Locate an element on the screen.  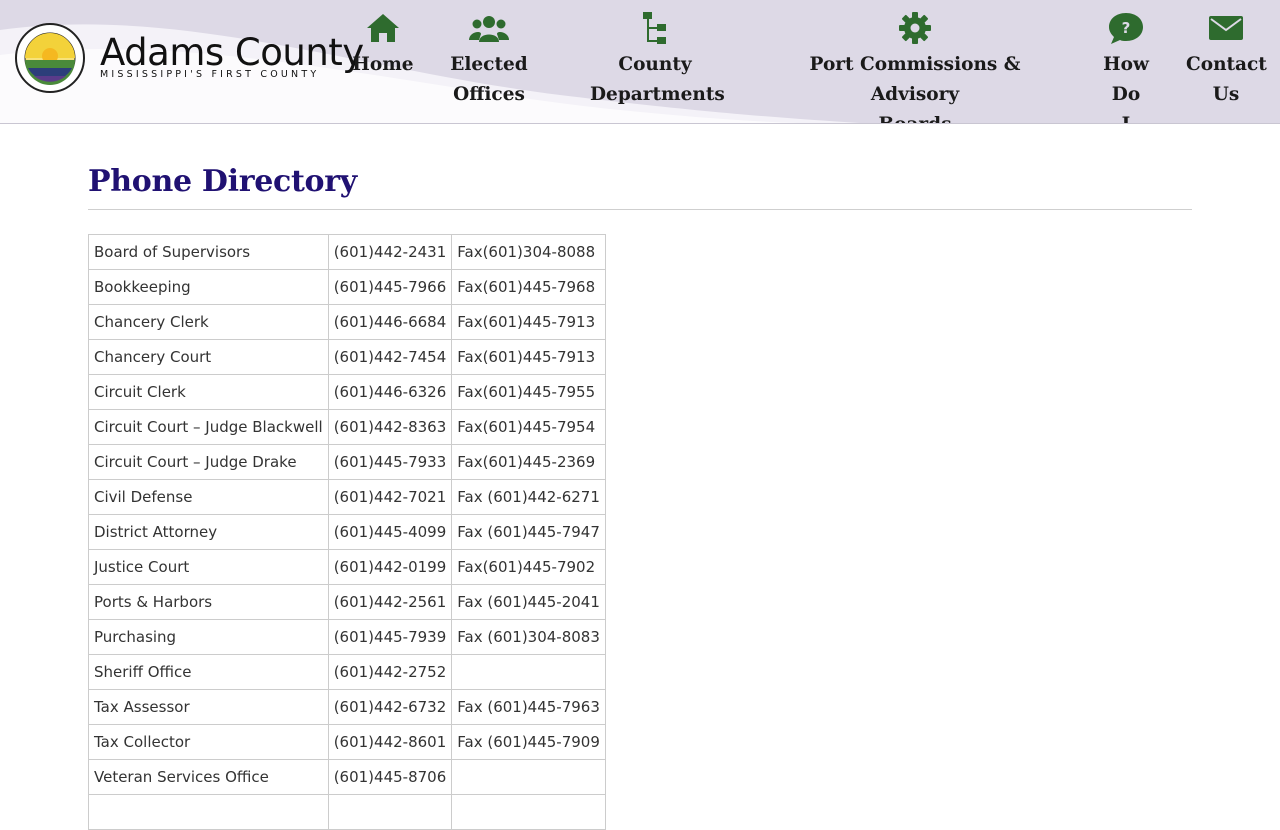
fax-number-cell: Fax (601)304-8083 is located at coordinates (528, 637).